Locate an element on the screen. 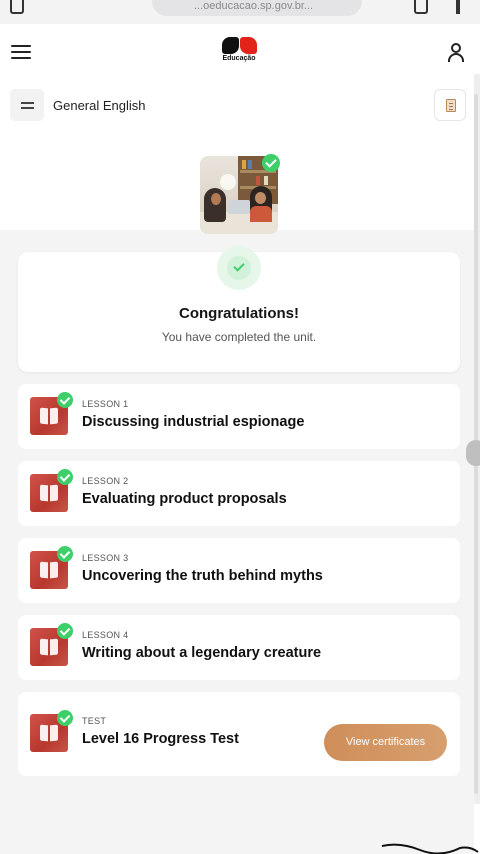 This screenshot has height=854, width=480. lesson-title: Writing about a legendary creature is located at coordinates (202, 653).